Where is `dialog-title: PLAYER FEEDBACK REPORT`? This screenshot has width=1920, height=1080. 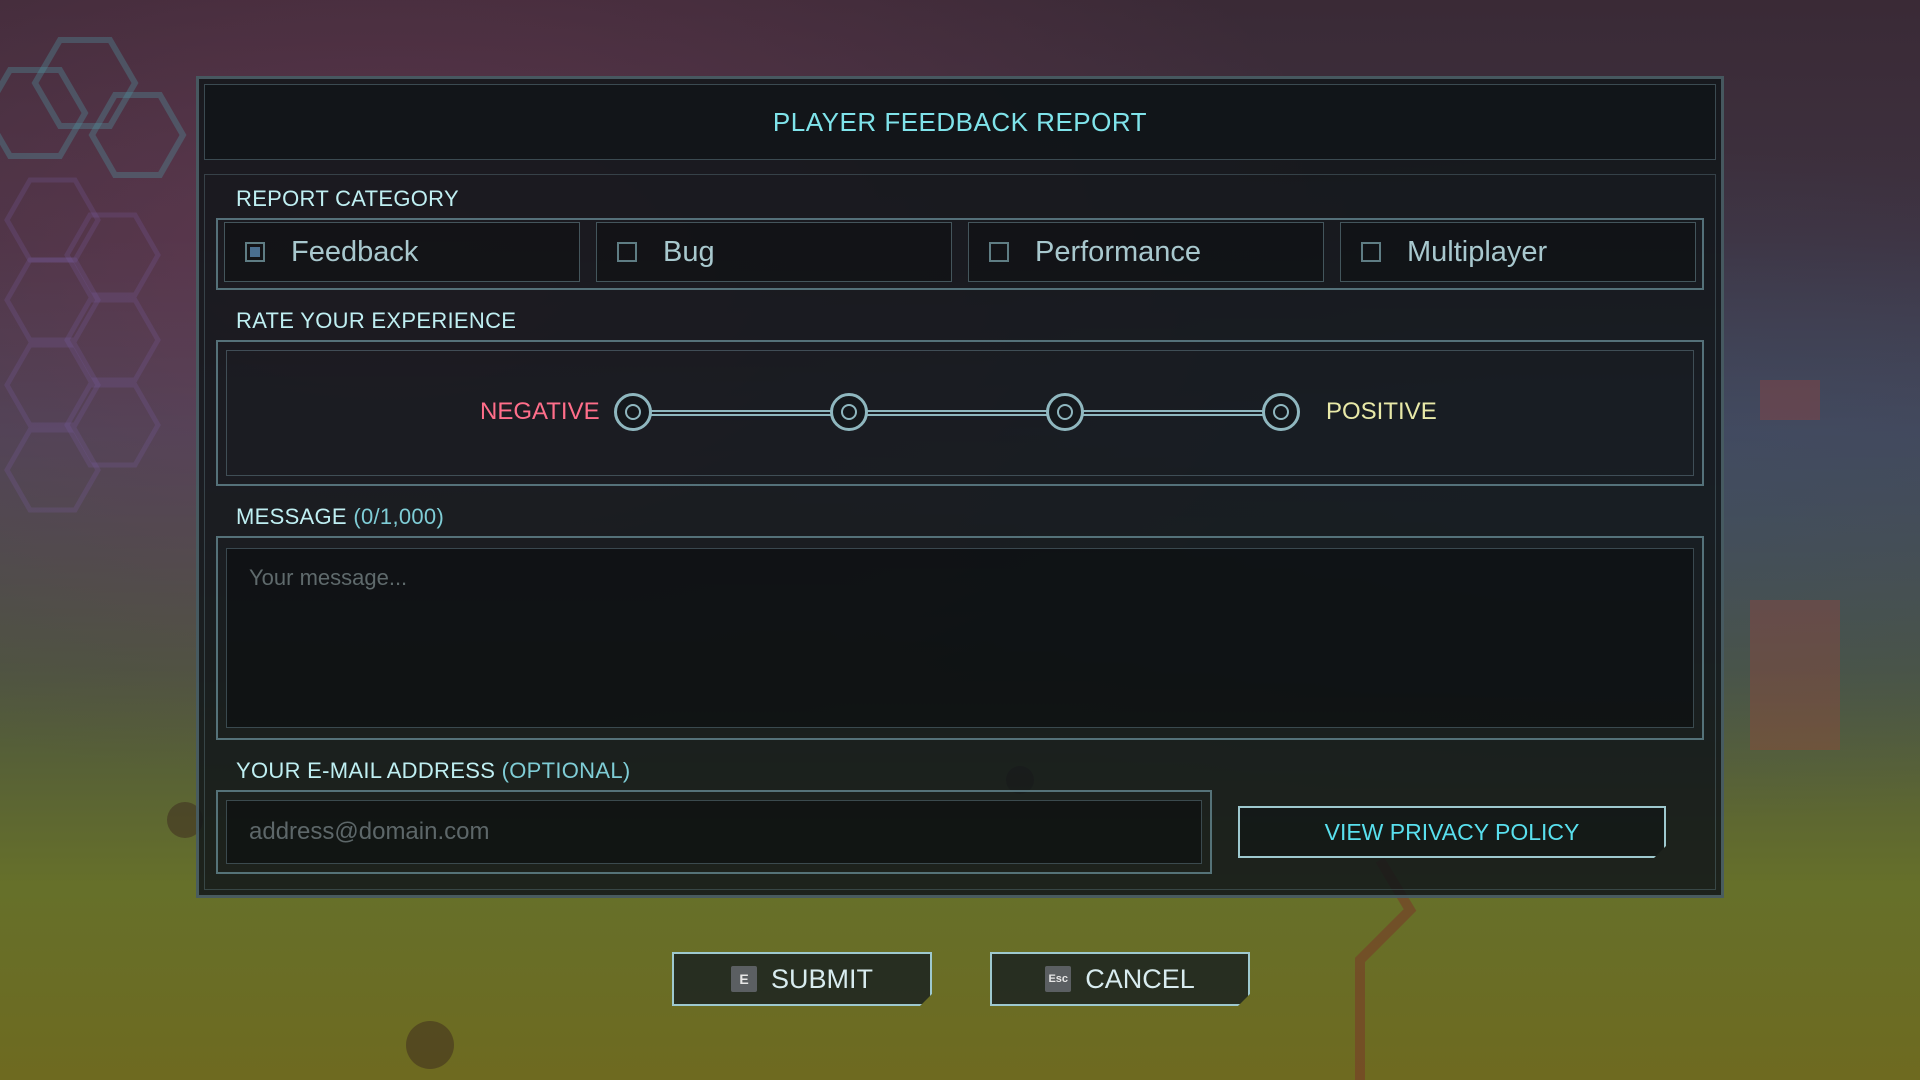 dialog-title: PLAYER FEEDBACK REPORT is located at coordinates (960, 121).